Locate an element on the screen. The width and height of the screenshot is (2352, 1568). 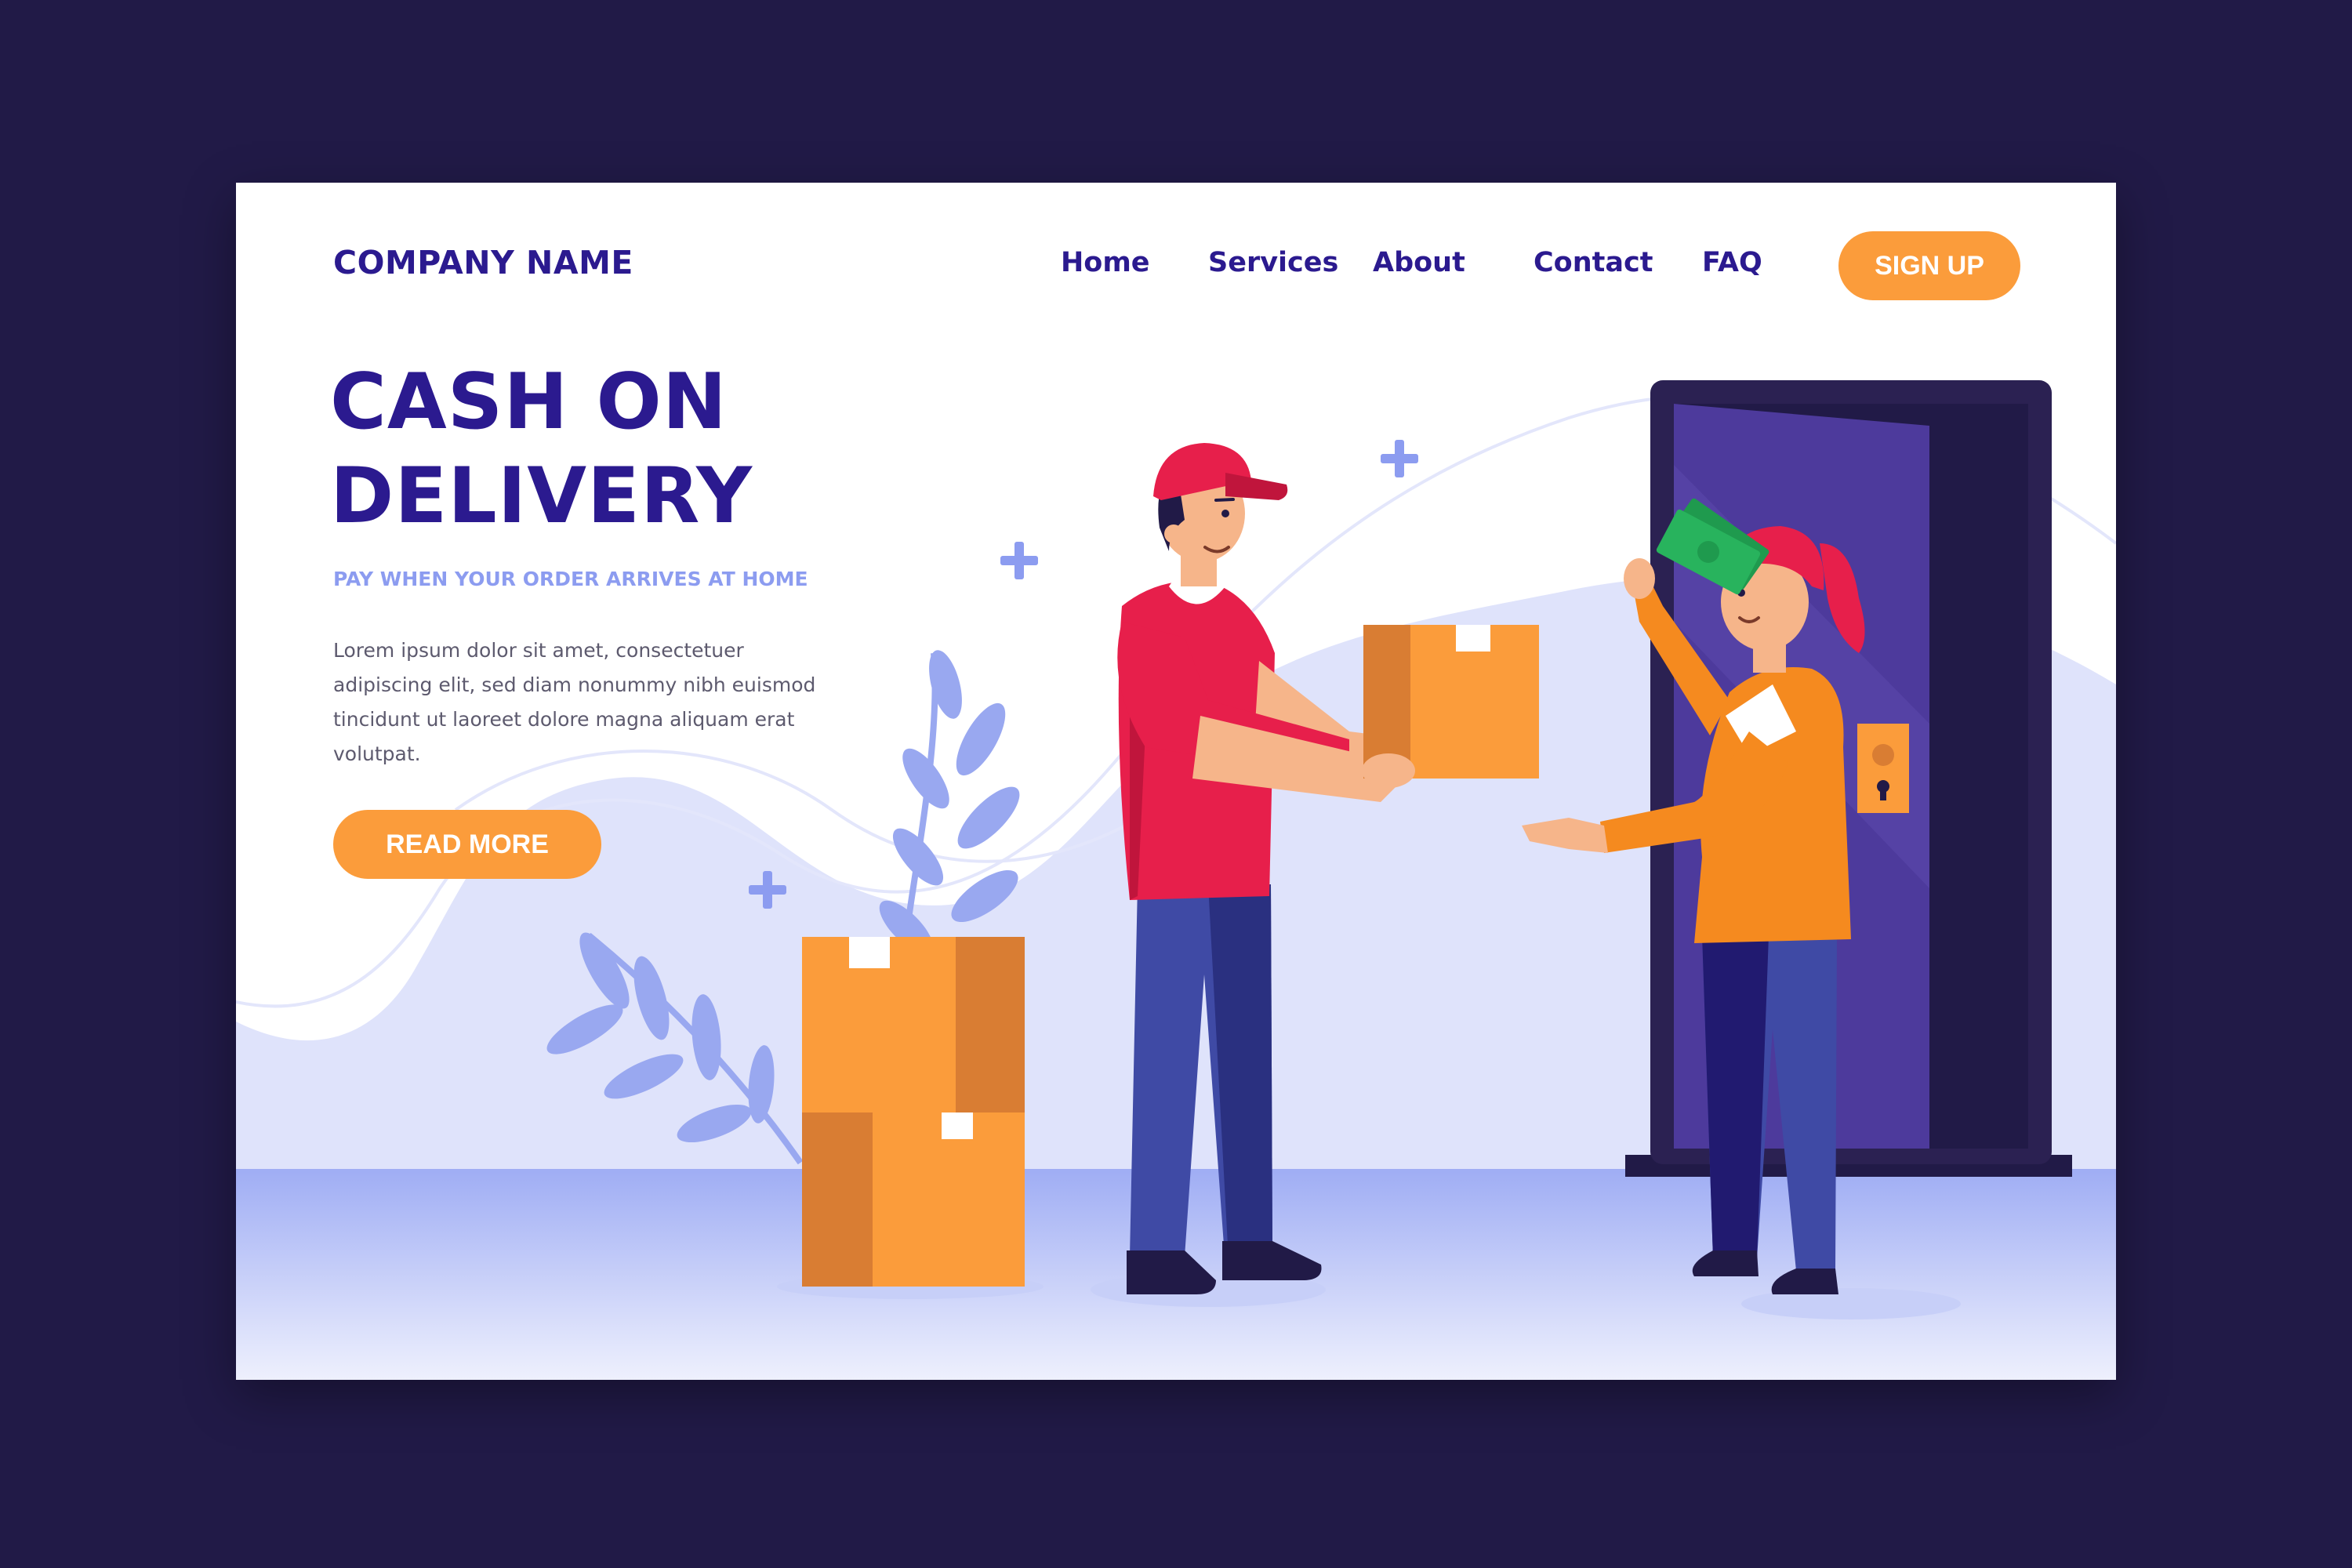
hero-title-line-1: CASH ON is located at coordinates (529, 402).